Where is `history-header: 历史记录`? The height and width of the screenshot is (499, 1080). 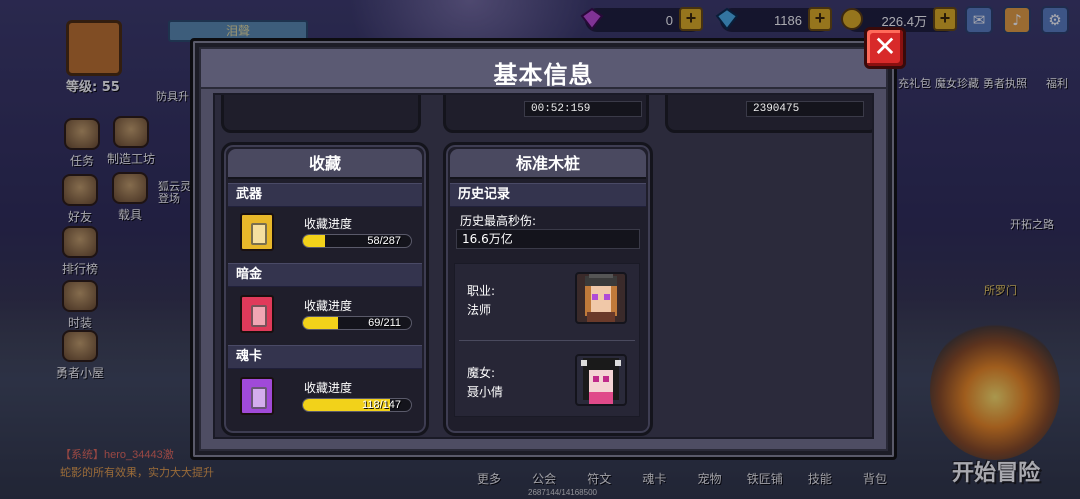
history-header: 历史记录 is located at coordinates (548, 195).